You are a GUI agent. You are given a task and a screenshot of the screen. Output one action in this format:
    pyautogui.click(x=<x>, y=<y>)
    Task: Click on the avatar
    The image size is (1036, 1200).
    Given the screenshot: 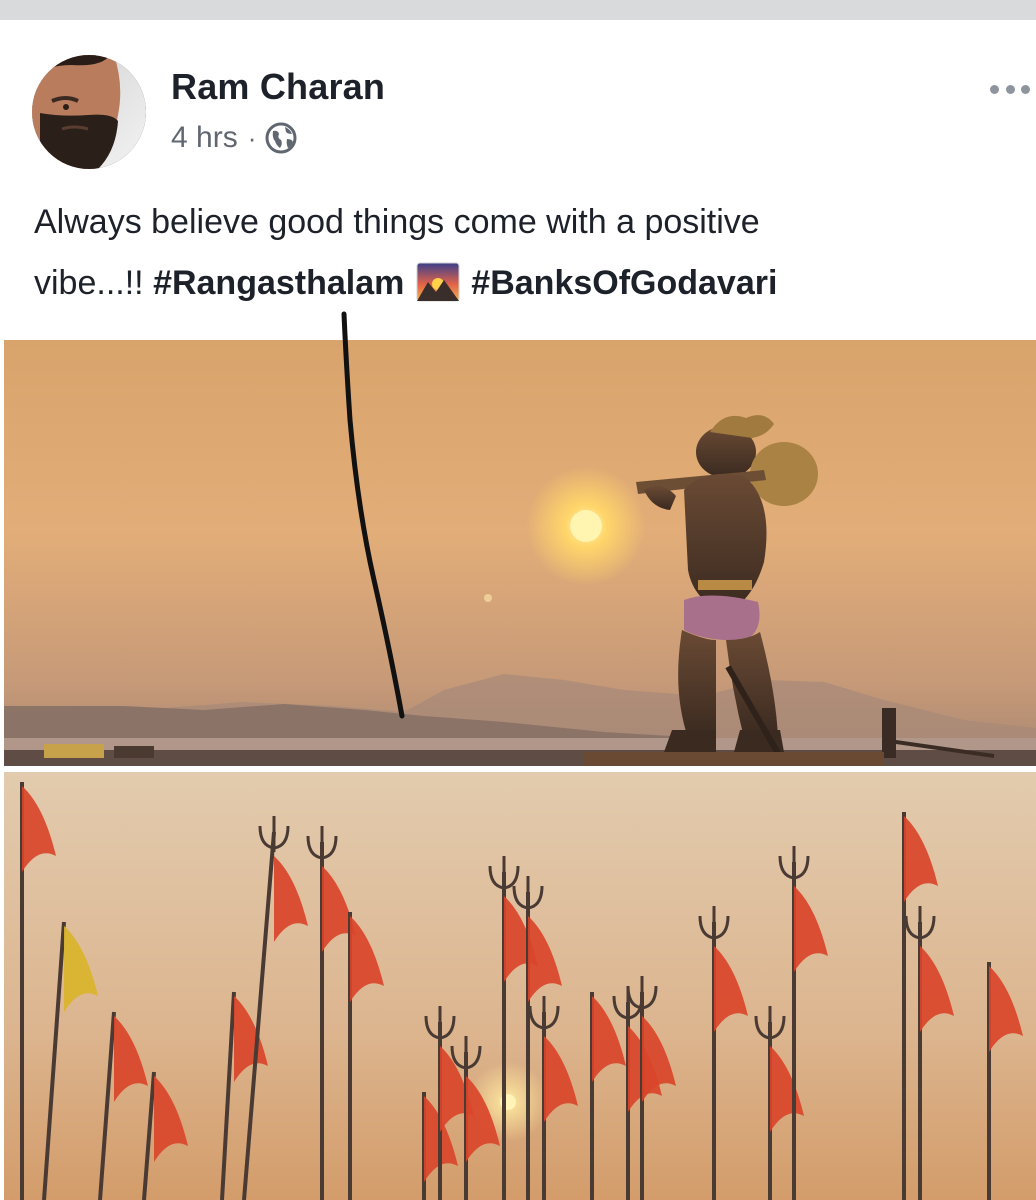 What is the action you would take?
    pyautogui.click(x=89, y=112)
    